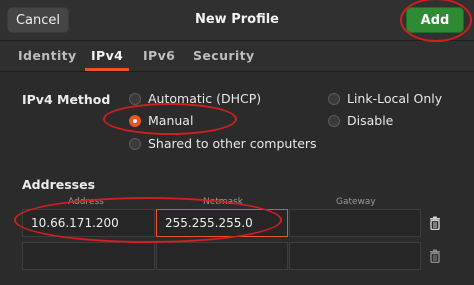 This screenshot has height=285, width=474. I want to click on netmask-input, so click(222, 256).